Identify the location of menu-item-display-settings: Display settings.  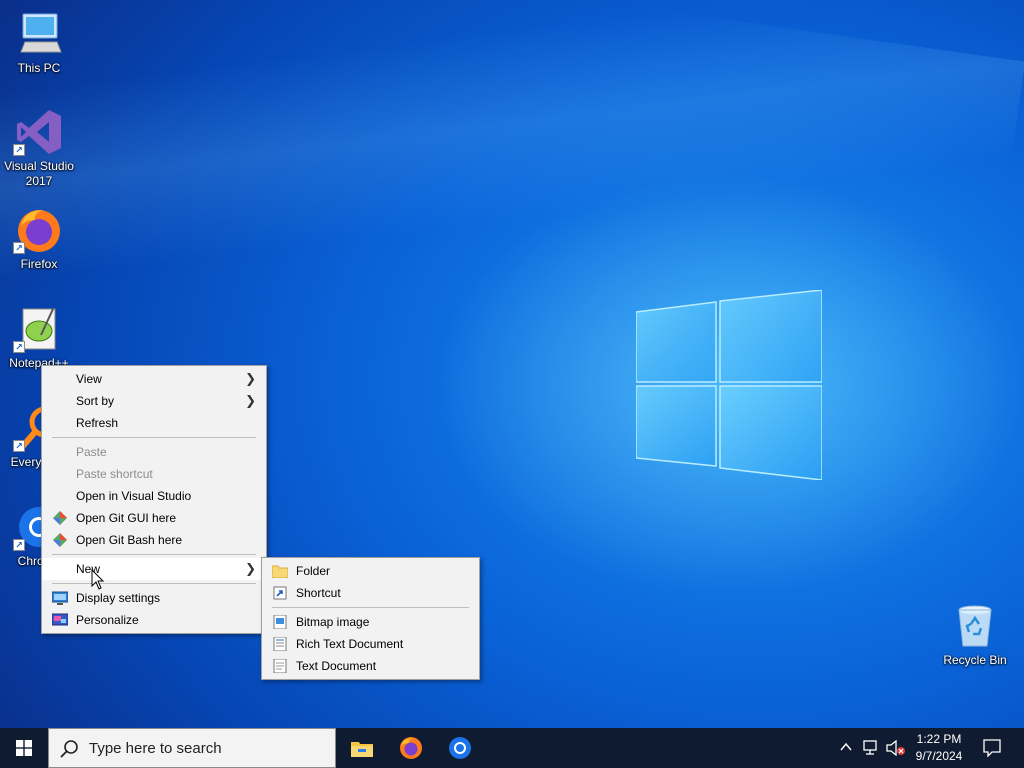
(154, 598).